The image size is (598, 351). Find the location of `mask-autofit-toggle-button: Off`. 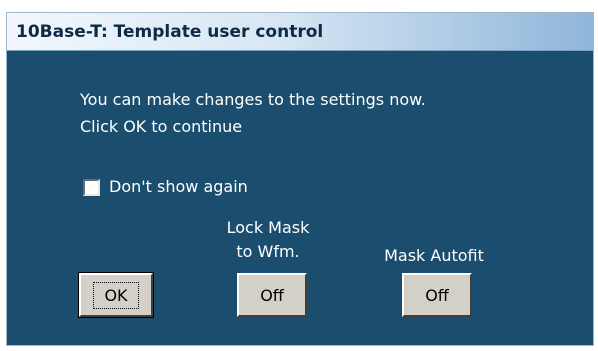

mask-autofit-toggle-button: Off is located at coordinates (437, 295).